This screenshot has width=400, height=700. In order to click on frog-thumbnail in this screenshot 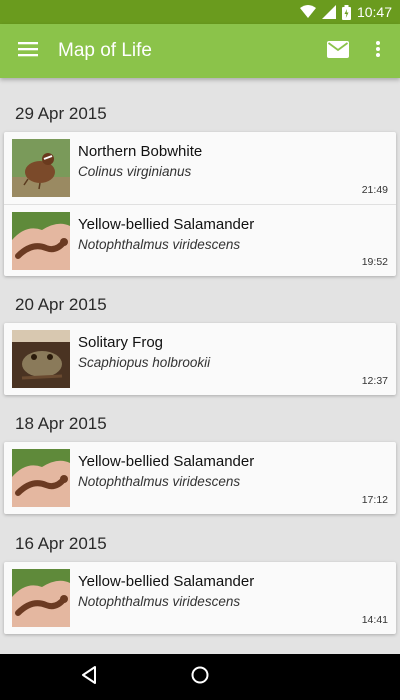, I will do `click(41, 359)`.